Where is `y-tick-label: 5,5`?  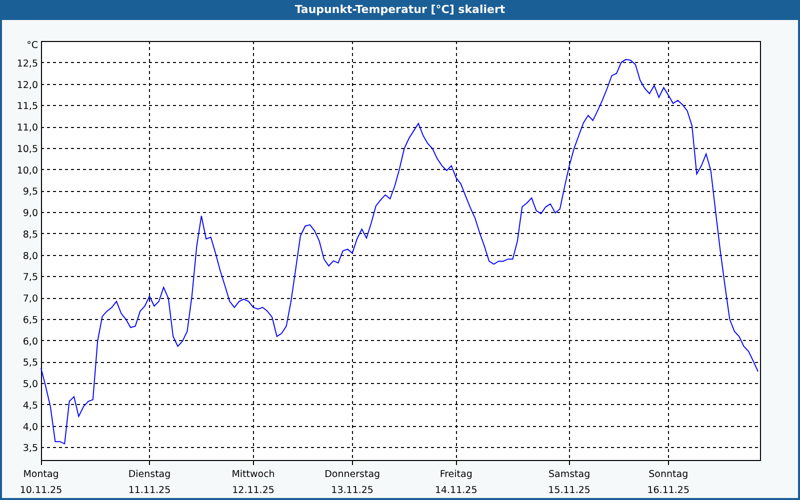
y-tick-label: 5,5 is located at coordinates (30, 363).